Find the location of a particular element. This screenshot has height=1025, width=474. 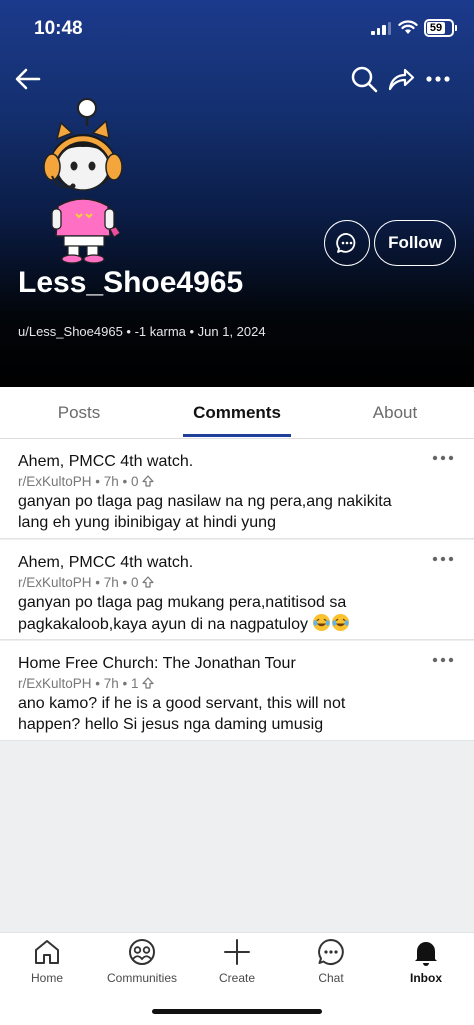

tab-comments: Comments is located at coordinates (237, 413).